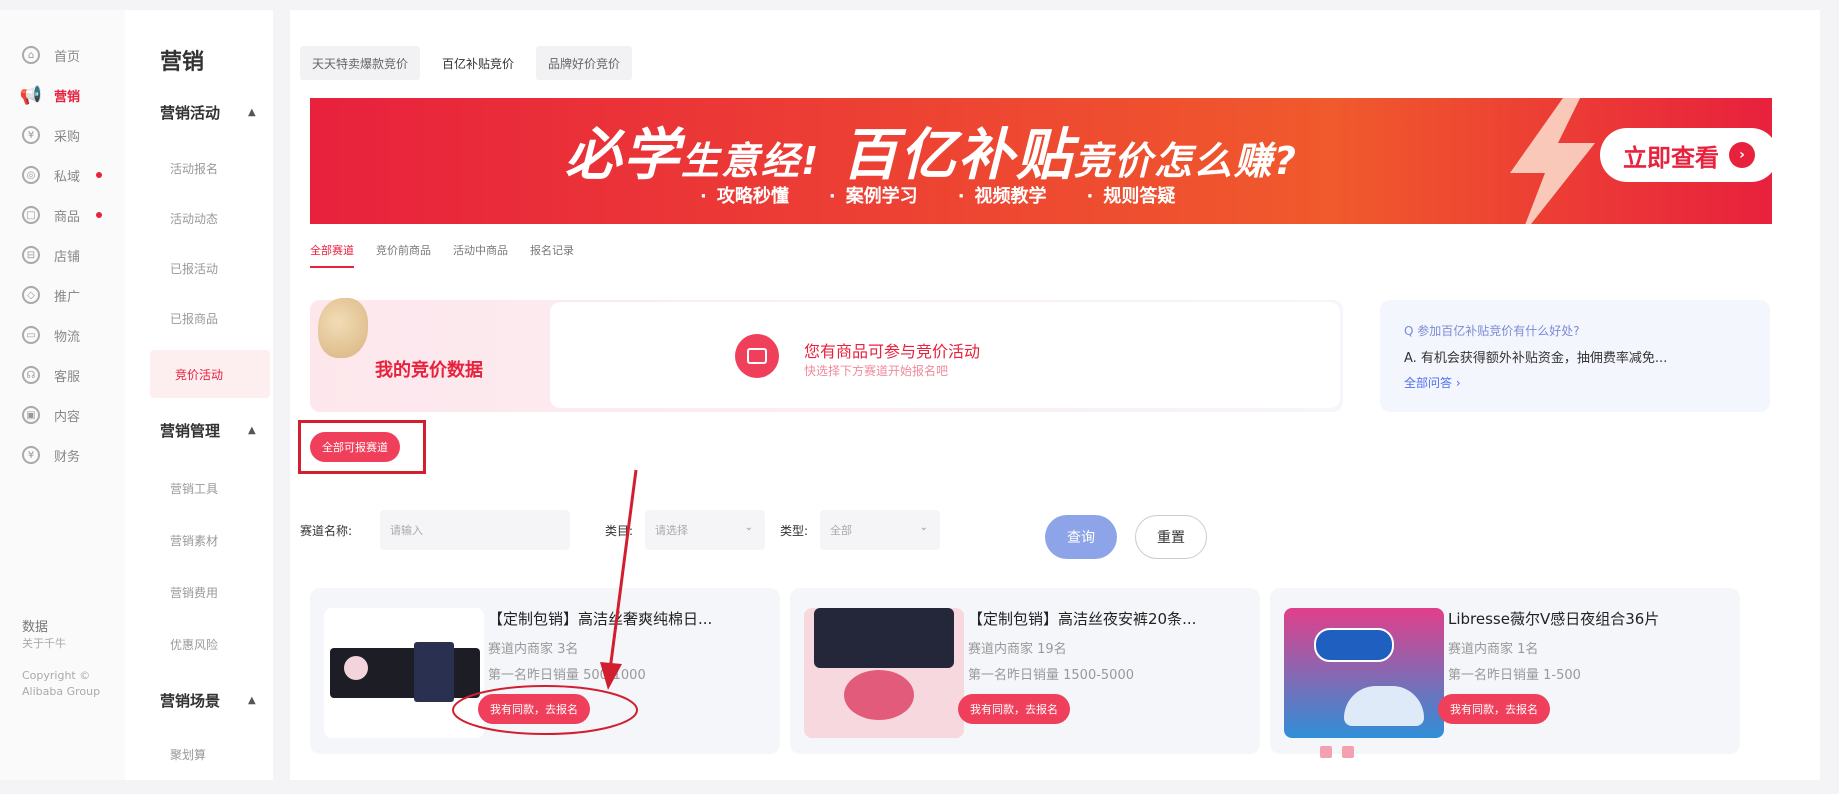 The height and width of the screenshot is (794, 1839). I want to click on megaphone-icon: 📢, so click(31, 95).